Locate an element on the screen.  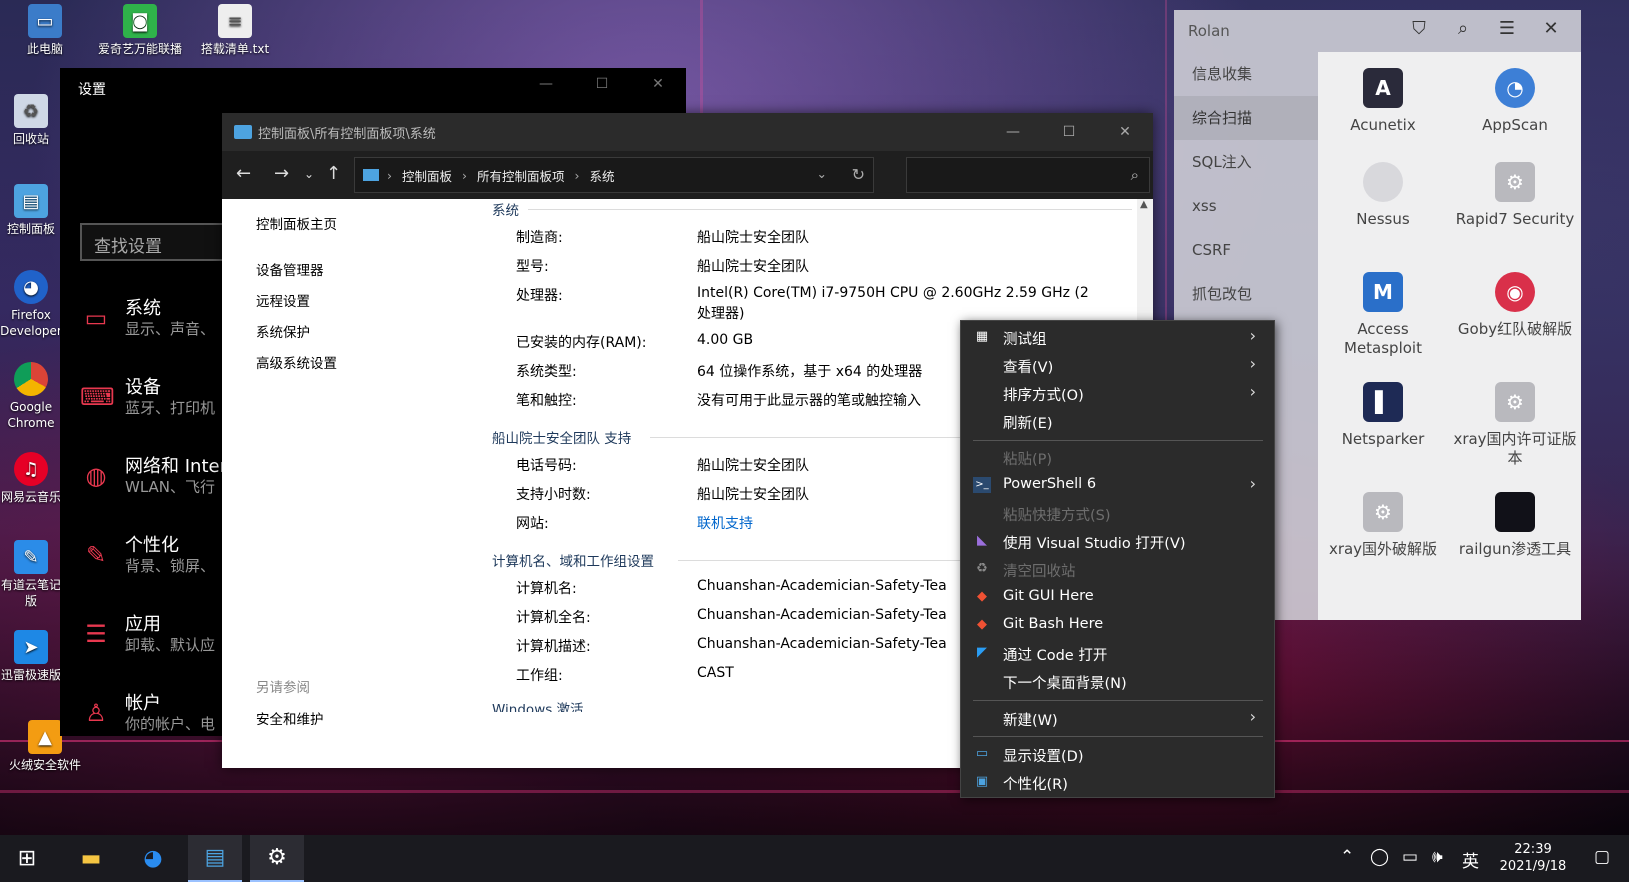
desktop-icon-xunlei: ➤ 迅雷极速版 is located at coordinates (33, 656).